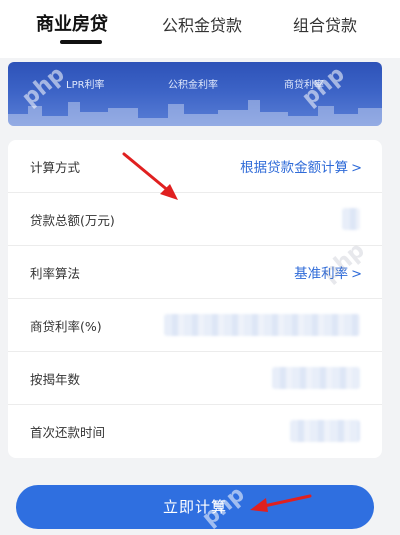 The image size is (400, 535). I want to click on row-label: 利率算法, so click(55, 273).